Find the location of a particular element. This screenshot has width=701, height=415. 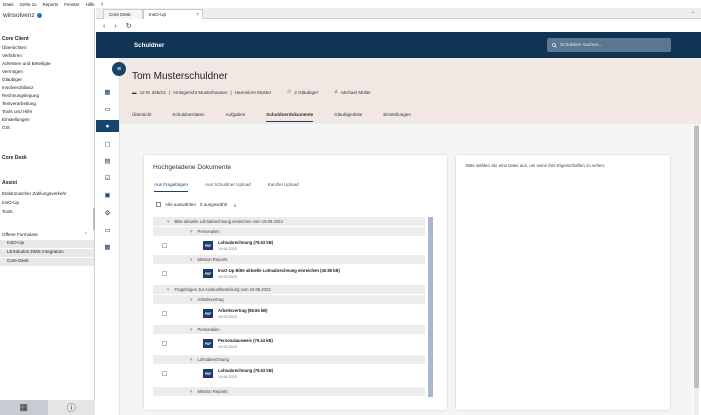

main-scrollbar is located at coordinates (696, 269).